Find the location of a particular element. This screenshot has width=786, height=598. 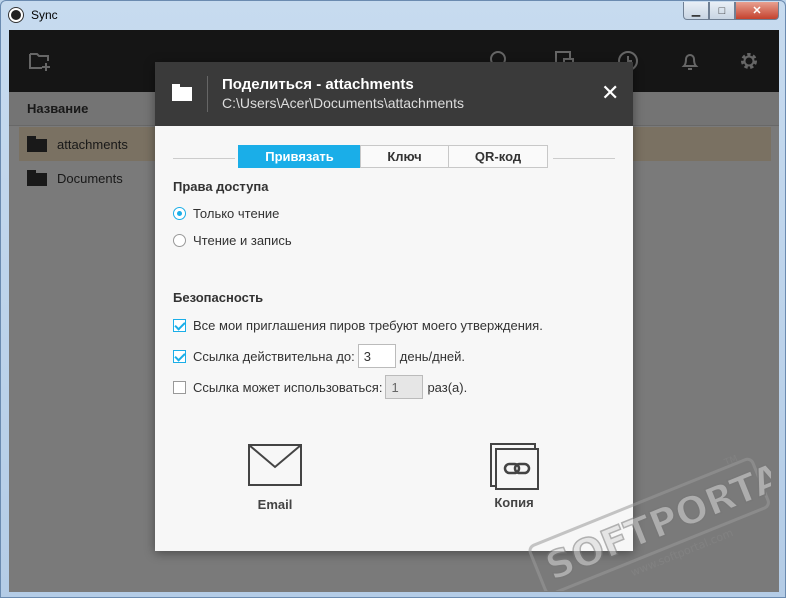

window-controls: ▁ □ ✕ is located at coordinates (731, 11).